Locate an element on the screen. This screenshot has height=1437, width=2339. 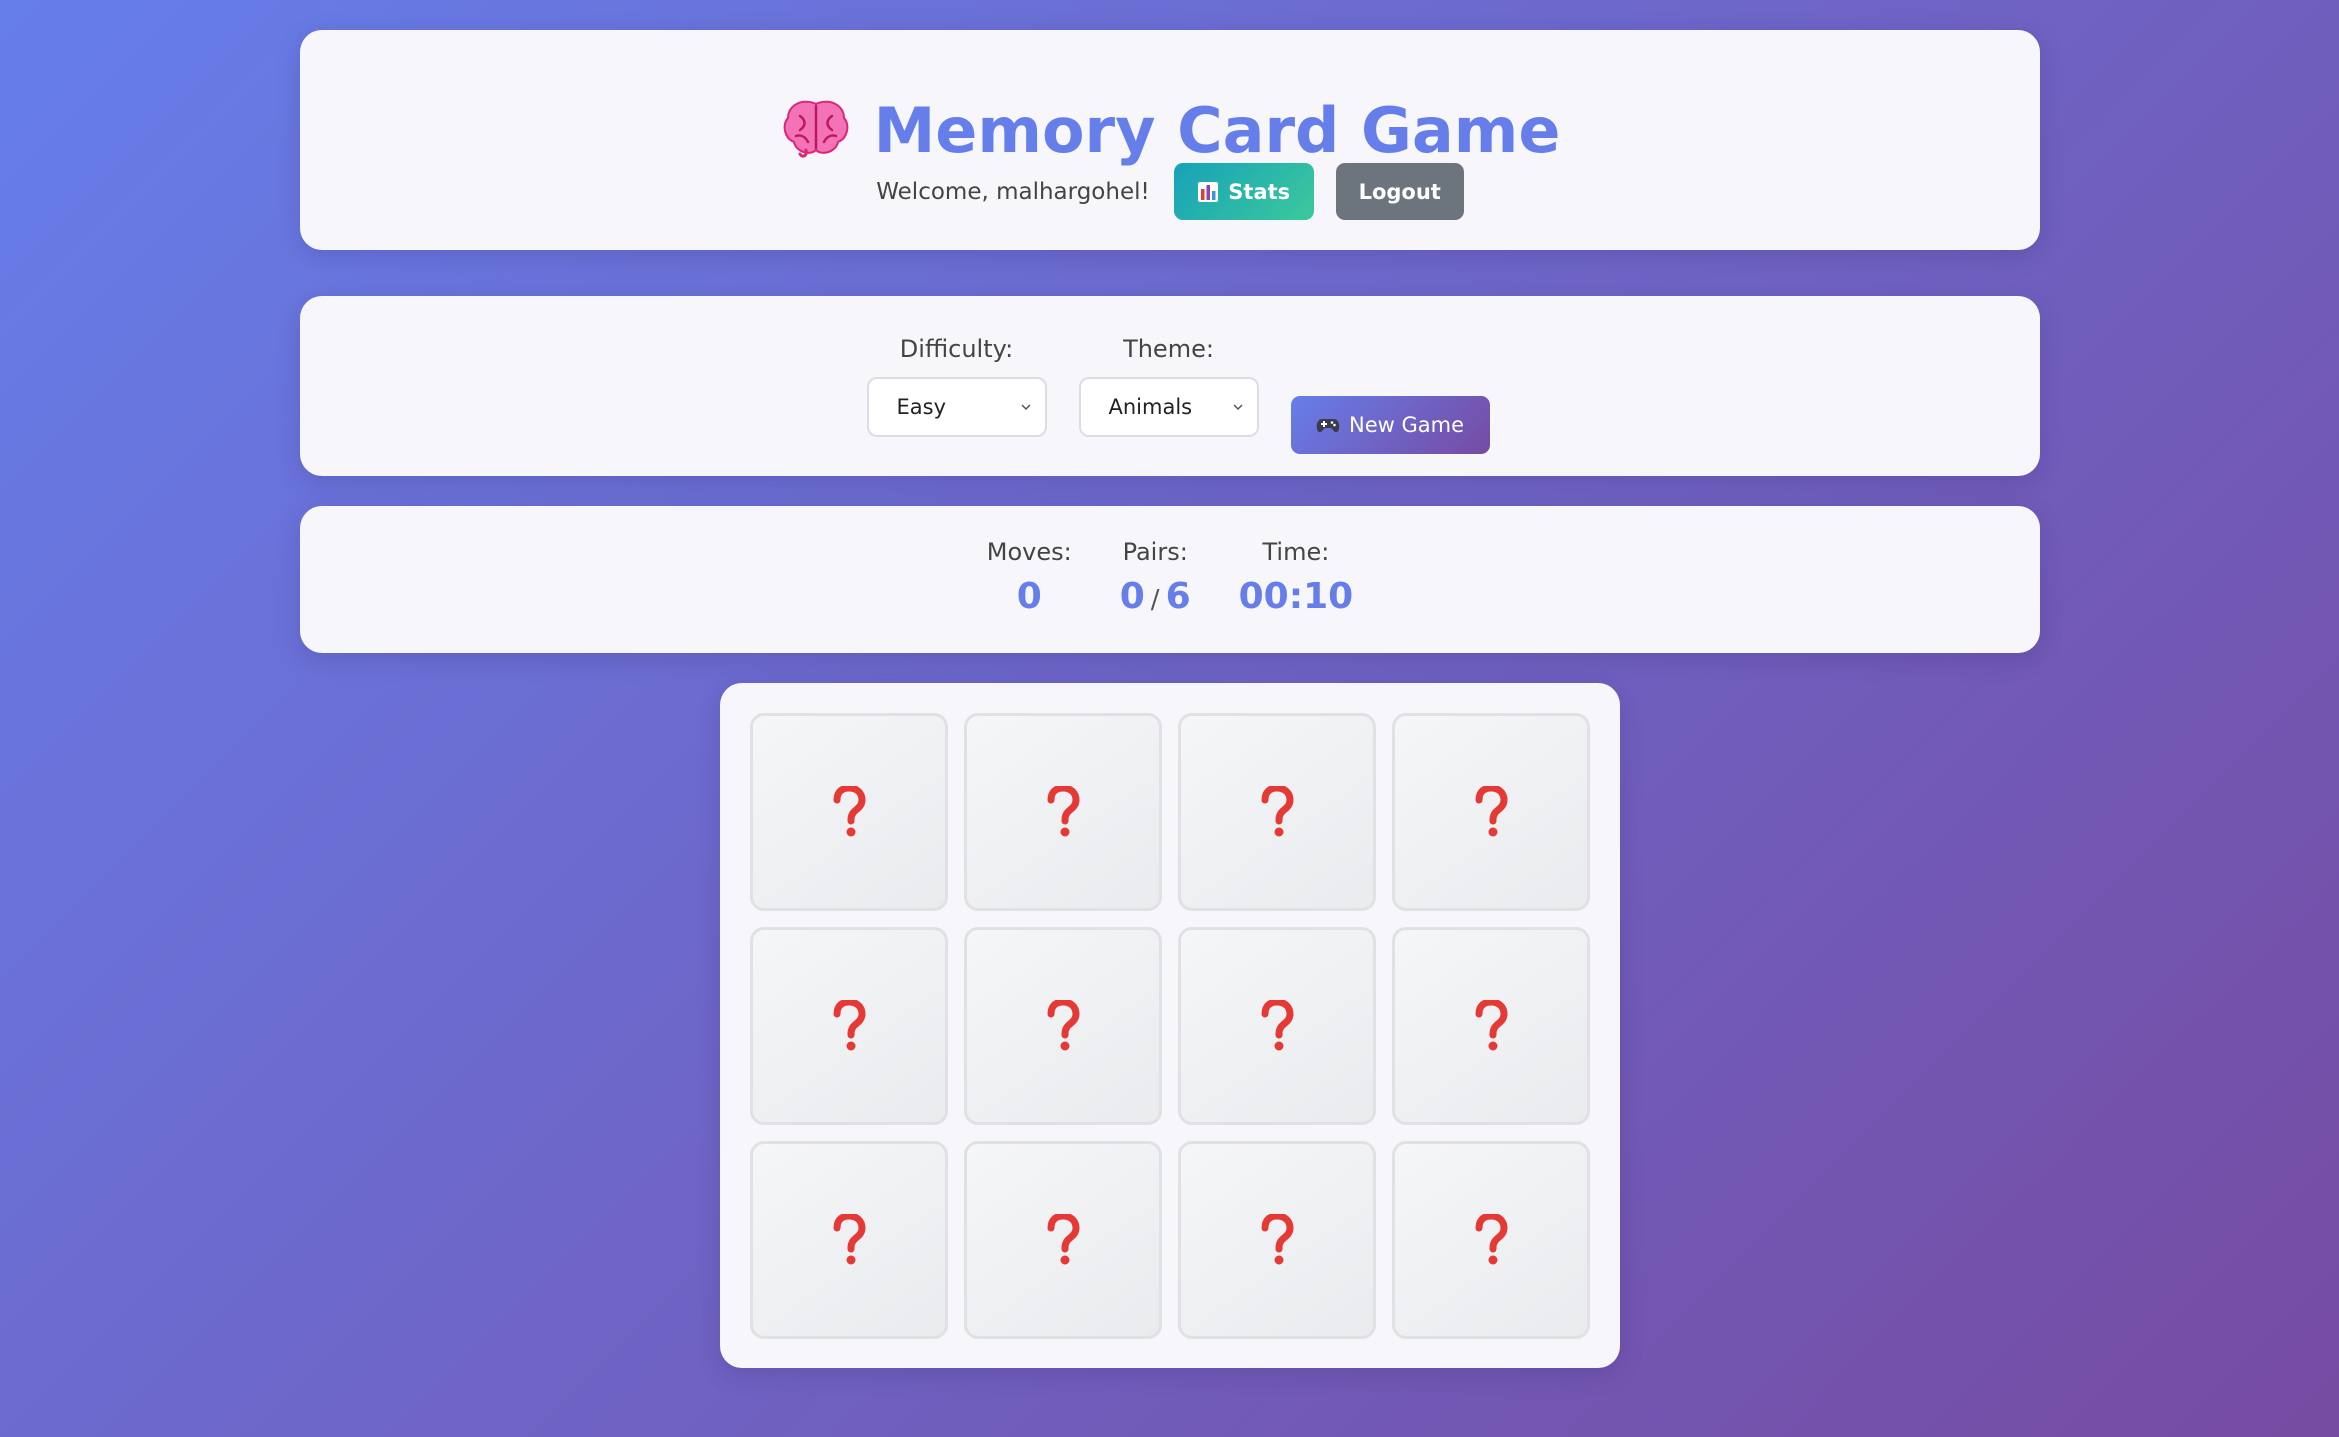
stats-button: Stats is located at coordinates (1243, 191).